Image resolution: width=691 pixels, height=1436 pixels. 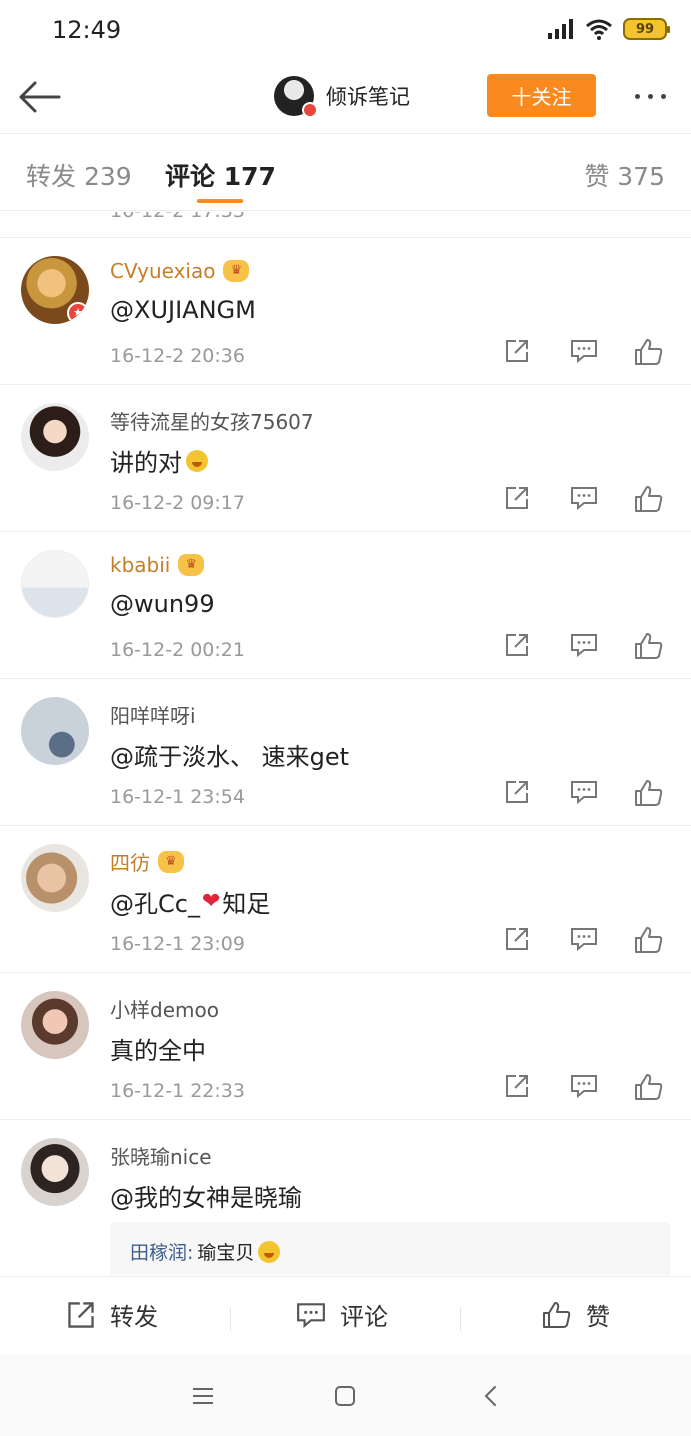 What do you see at coordinates (158, 1051) in the screenshot?
I see `comment-content: 真的全中` at bounding box center [158, 1051].